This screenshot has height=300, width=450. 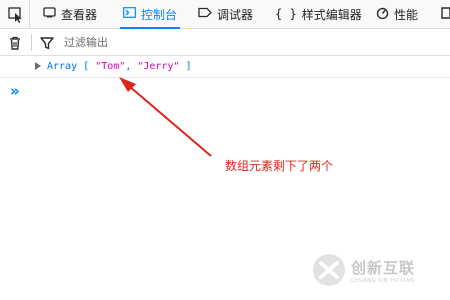 I want to click on tab-debugger: 调试器, so click(x=225, y=14).